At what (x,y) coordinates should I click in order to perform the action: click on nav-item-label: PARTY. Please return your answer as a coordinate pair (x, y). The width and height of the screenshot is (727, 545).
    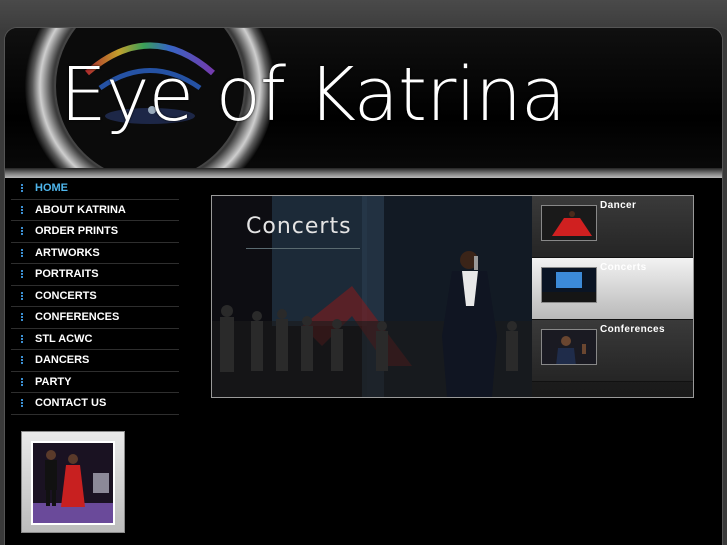
    Looking at the image, I should click on (53, 381).